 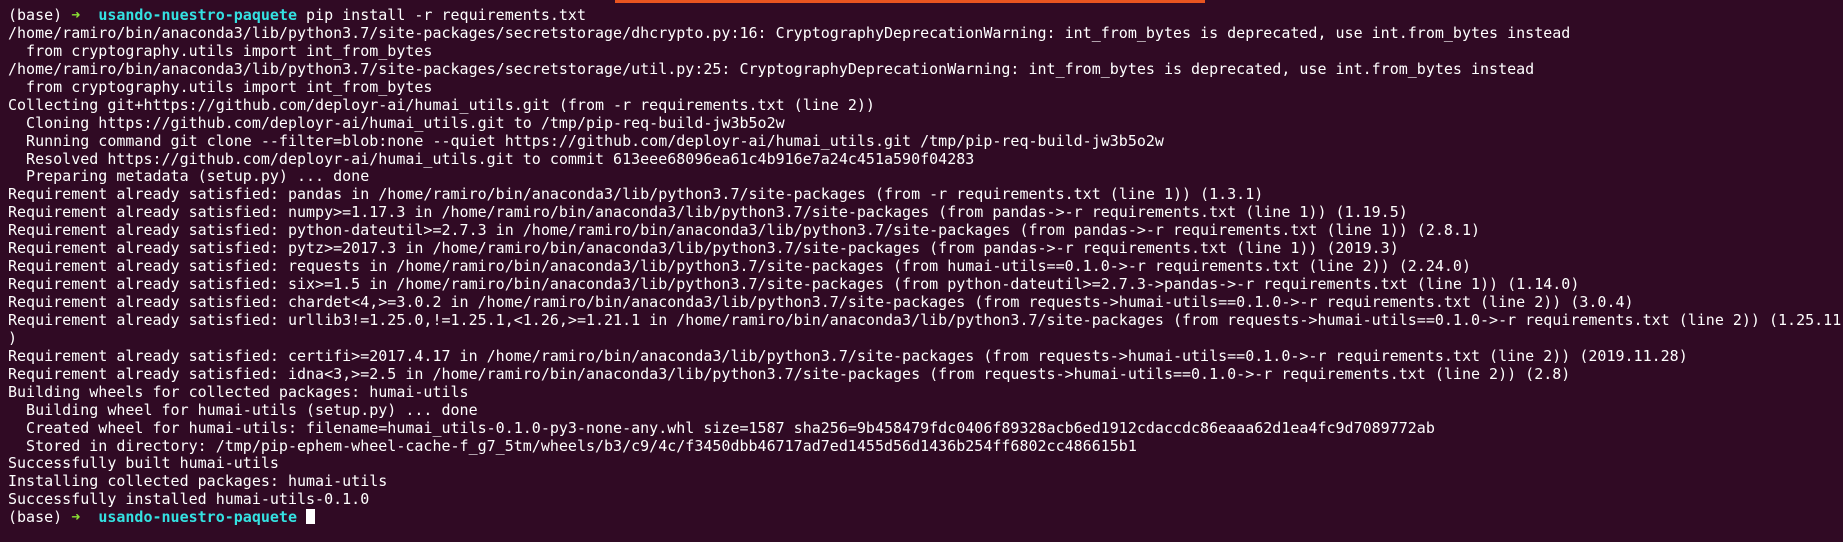 What do you see at coordinates (189, 499) in the screenshot?
I see `output-line: Successfully installed humai-utils-0.1.0` at bounding box center [189, 499].